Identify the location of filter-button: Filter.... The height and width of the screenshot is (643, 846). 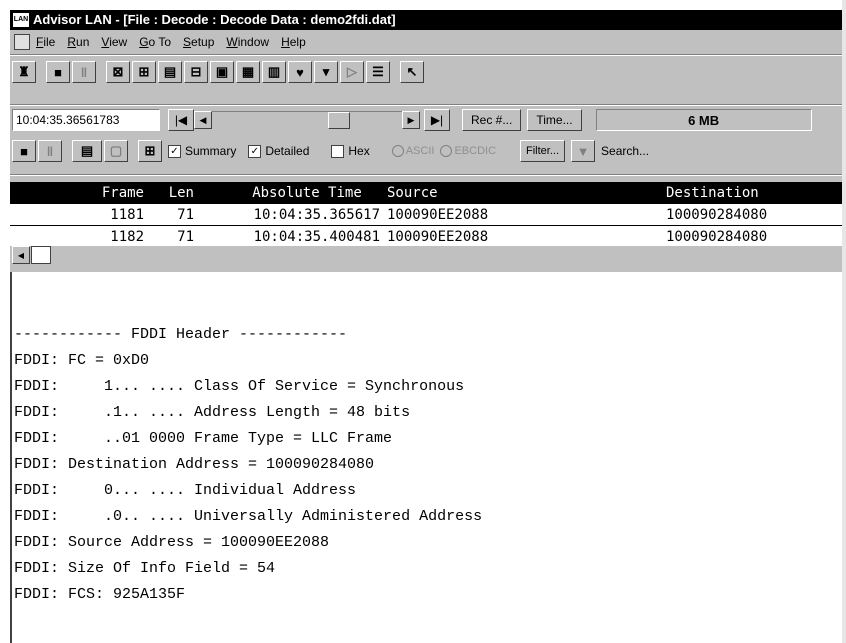
(543, 151).